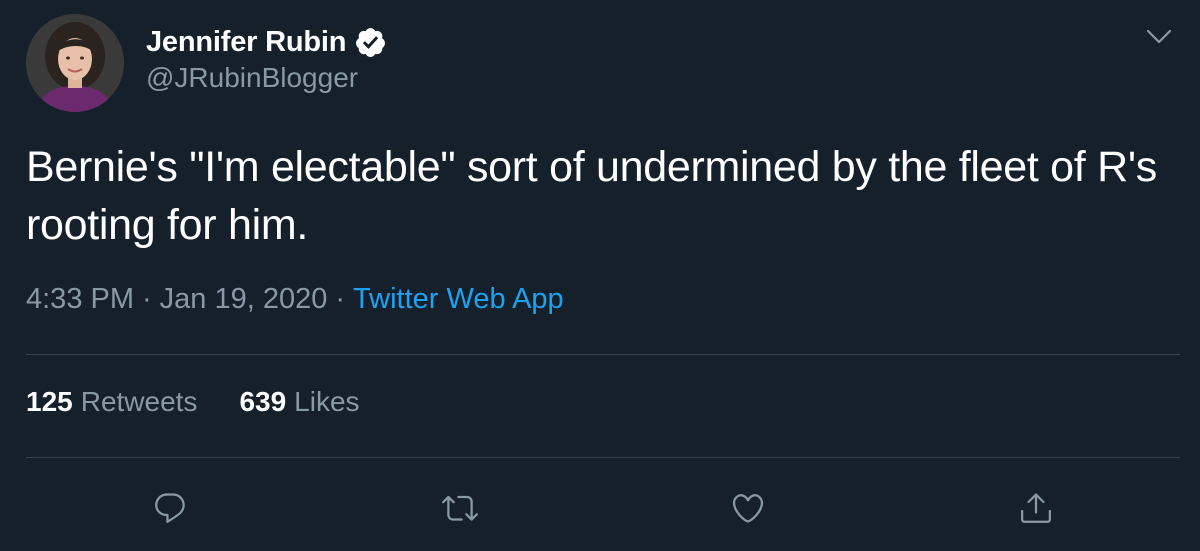 The height and width of the screenshot is (551, 1200). Describe the element at coordinates (252, 78) in the screenshot. I see `author-handle: @JRubinBlogger` at that location.